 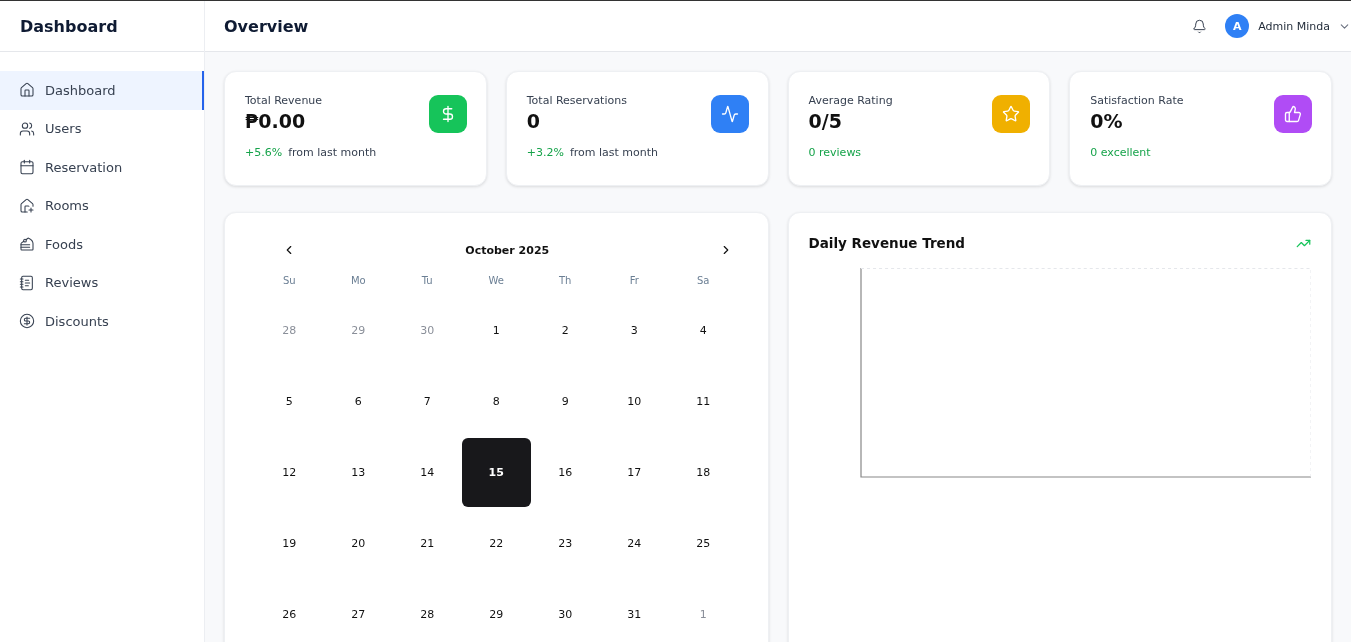 What do you see at coordinates (565, 280) in the screenshot?
I see `weekday-label: Th` at bounding box center [565, 280].